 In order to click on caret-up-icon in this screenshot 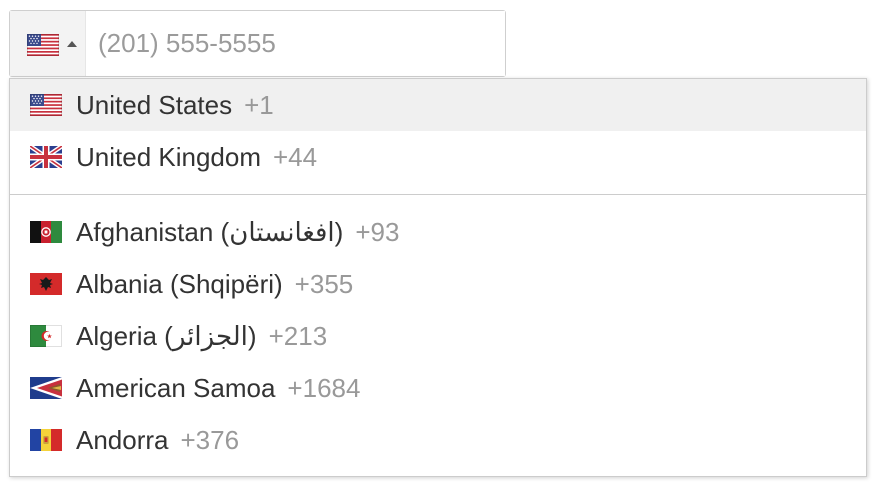, I will do `click(72, 44)`.